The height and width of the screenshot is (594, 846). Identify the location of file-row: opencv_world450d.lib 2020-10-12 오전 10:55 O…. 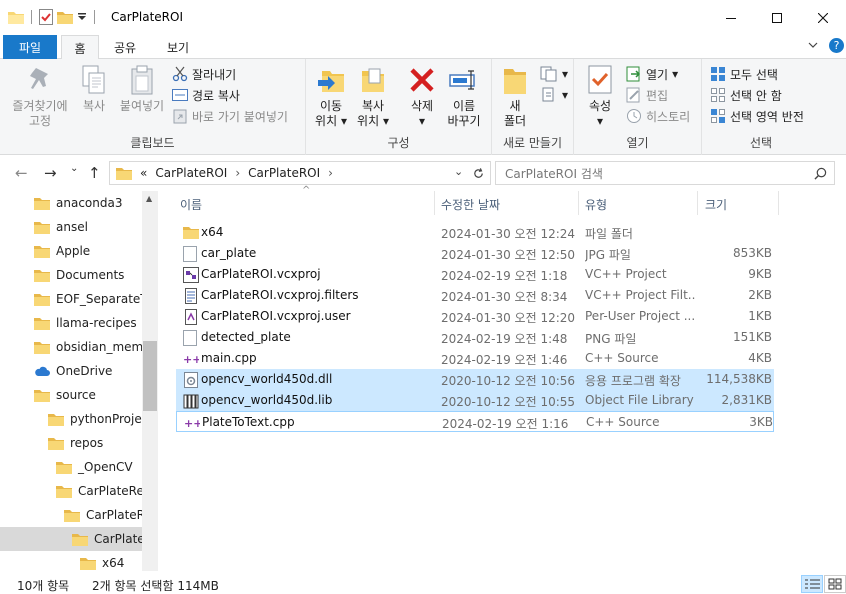
(475, 400).